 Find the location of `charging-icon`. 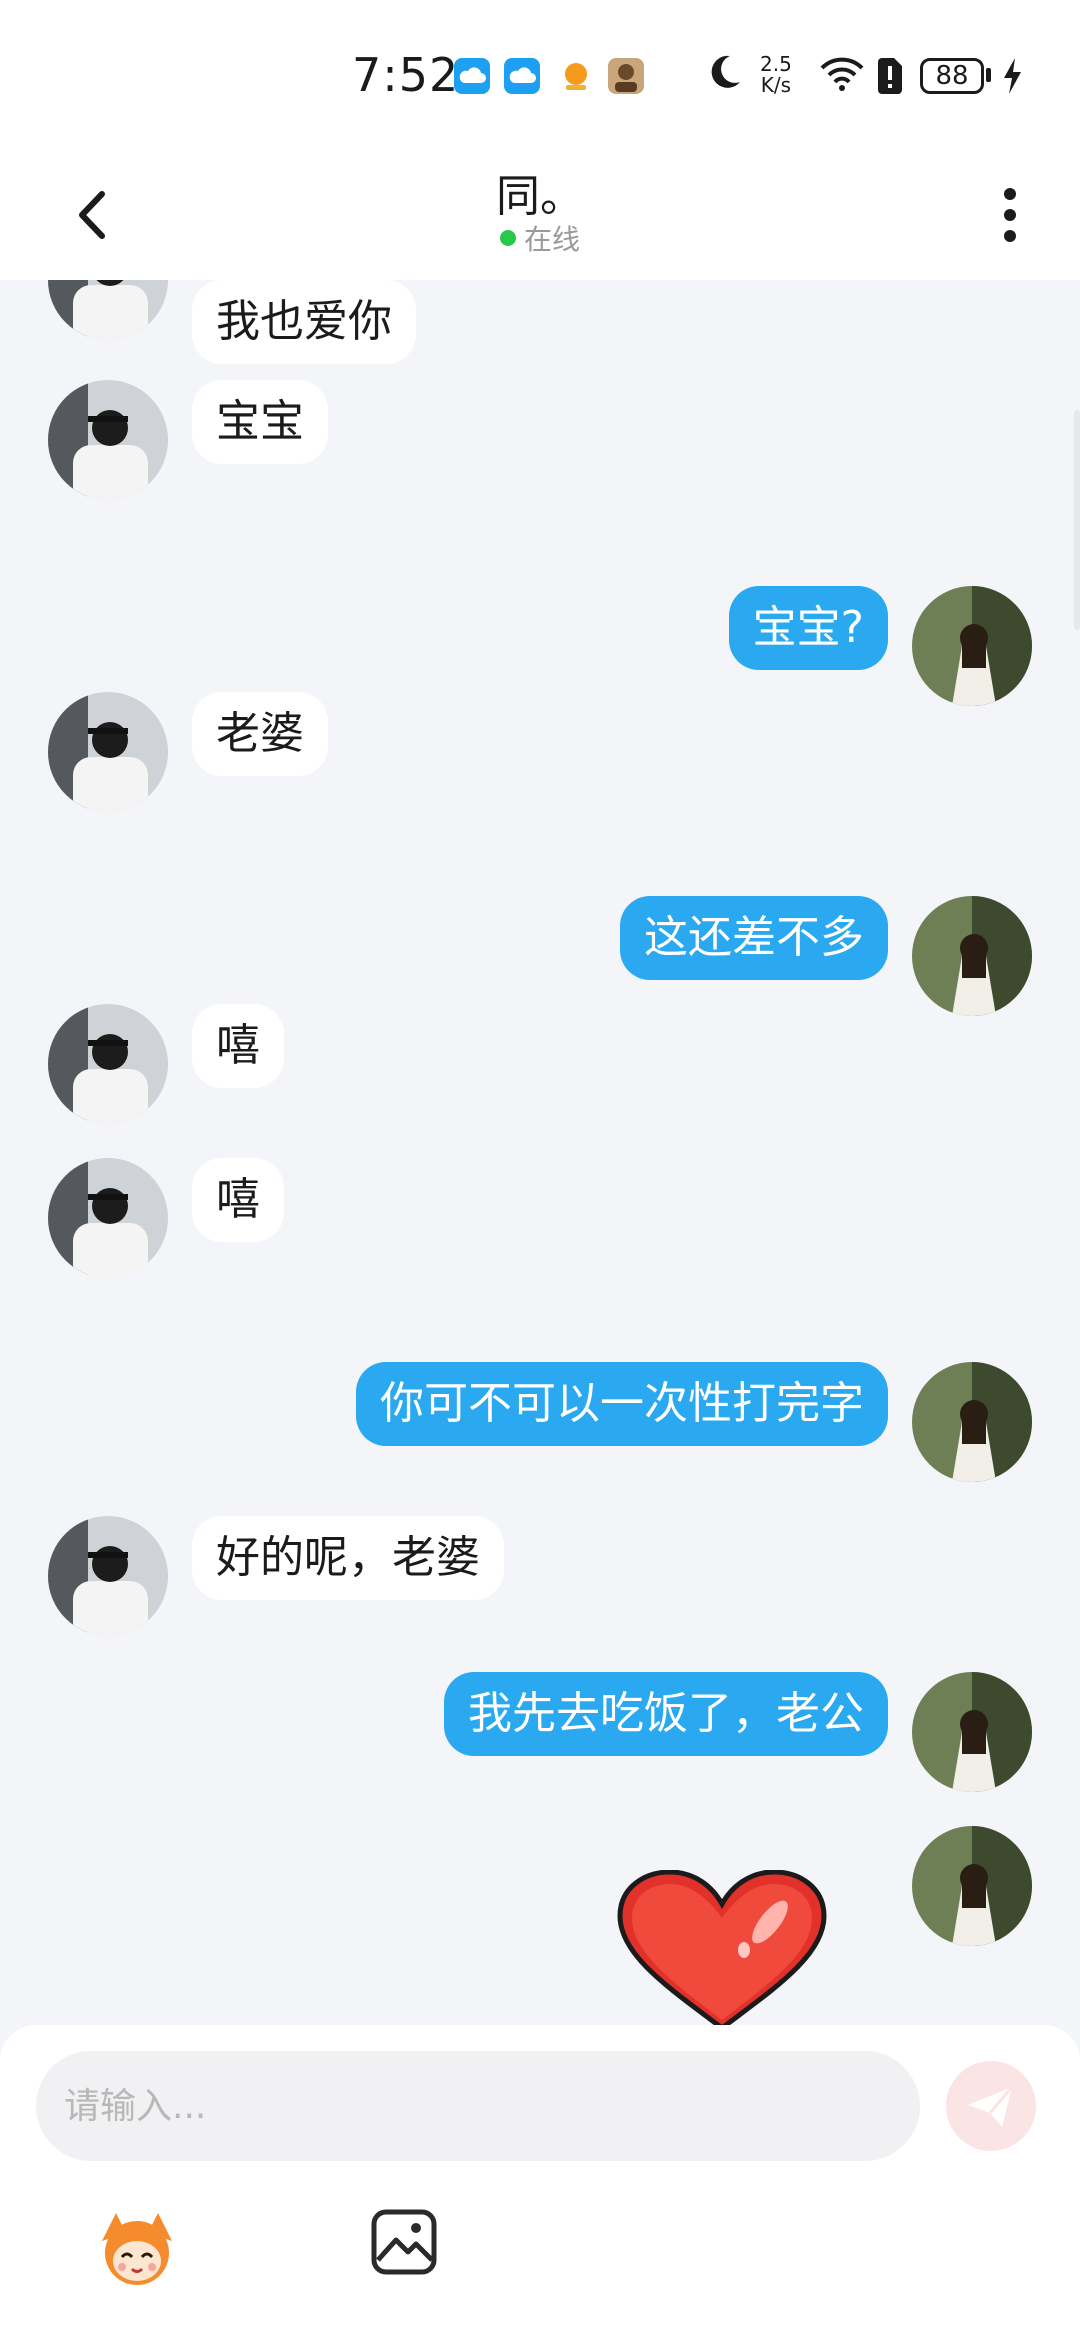

charging-icon is located at coordinates (1012, 76).